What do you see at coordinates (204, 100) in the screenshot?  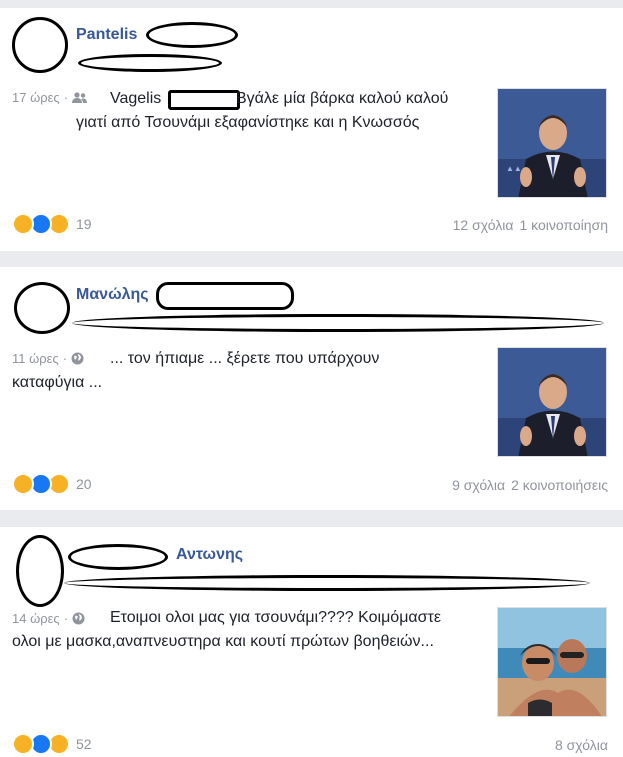 I see `redacted-mention` at bounding box center [204, 100].